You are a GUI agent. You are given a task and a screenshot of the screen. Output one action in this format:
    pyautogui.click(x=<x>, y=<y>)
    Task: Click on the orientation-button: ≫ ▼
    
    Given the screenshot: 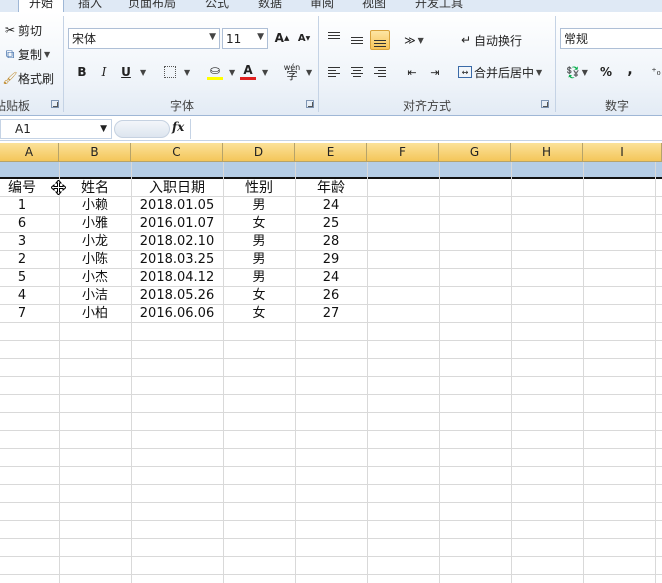 What is the action you would take?
    pyautogui.click(x=414, y=40)
    